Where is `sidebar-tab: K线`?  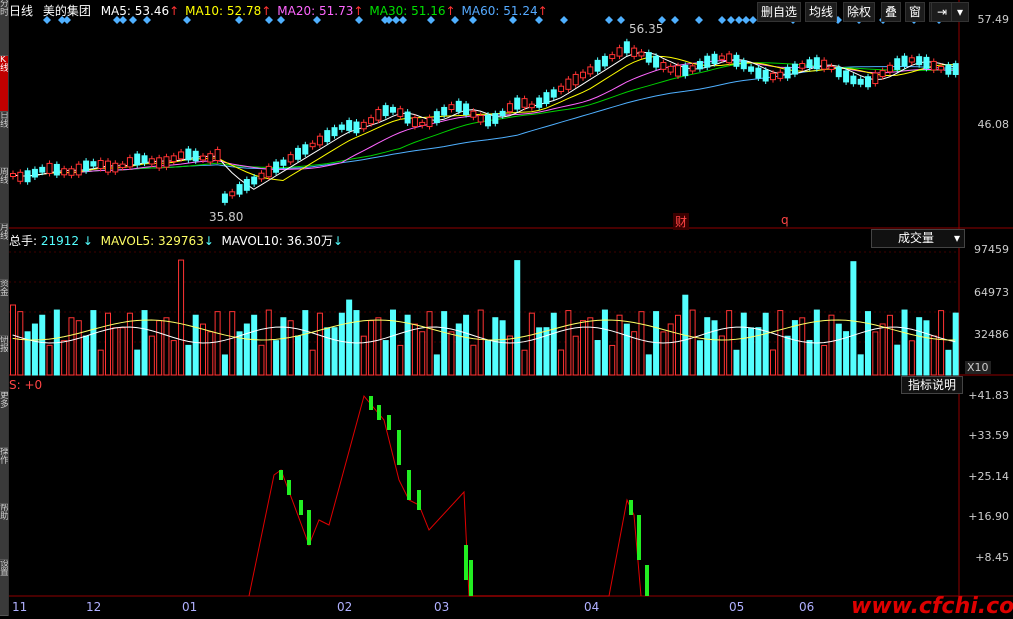 sidebar-tab: K线 is located at coordinates (4, 84).